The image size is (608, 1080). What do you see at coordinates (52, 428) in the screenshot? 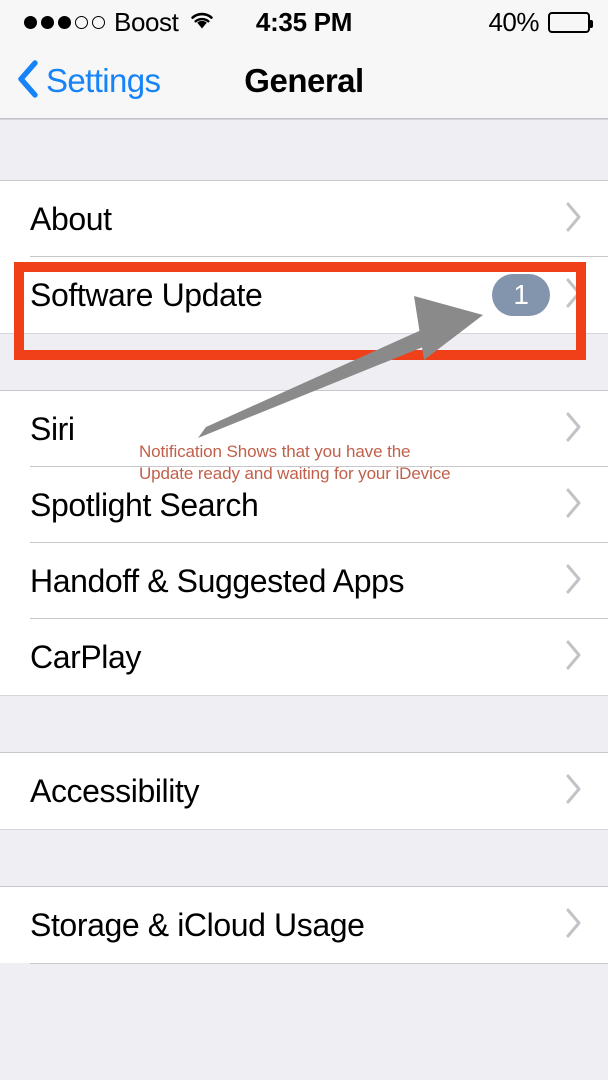
I see `settings-row-label: Siri` at bounding box center [52, 428].